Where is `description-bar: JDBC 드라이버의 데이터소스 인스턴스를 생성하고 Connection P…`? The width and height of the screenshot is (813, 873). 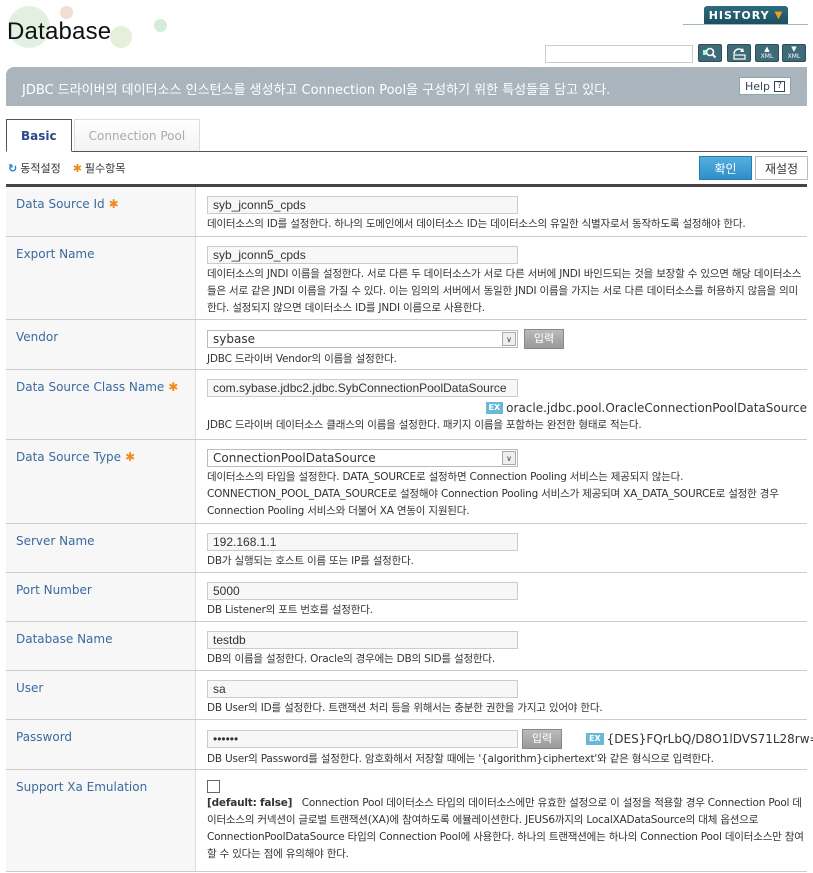
description-bar: JDBC 드라이버의 데이터소스 인스턴스를 생성하고 Connection P… is located at coordinates (406, 86).